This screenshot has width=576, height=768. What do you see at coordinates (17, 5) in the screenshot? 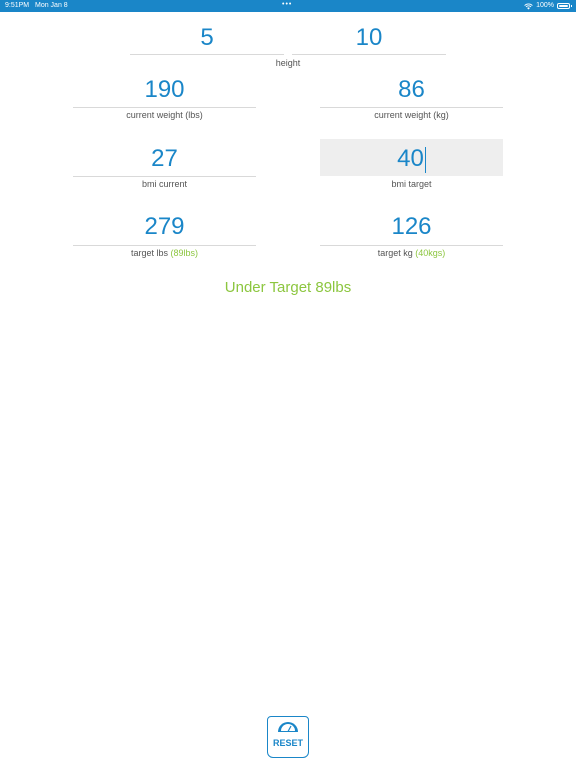
I see `status-time: 9:51PM` at bounding box center [17, 5].